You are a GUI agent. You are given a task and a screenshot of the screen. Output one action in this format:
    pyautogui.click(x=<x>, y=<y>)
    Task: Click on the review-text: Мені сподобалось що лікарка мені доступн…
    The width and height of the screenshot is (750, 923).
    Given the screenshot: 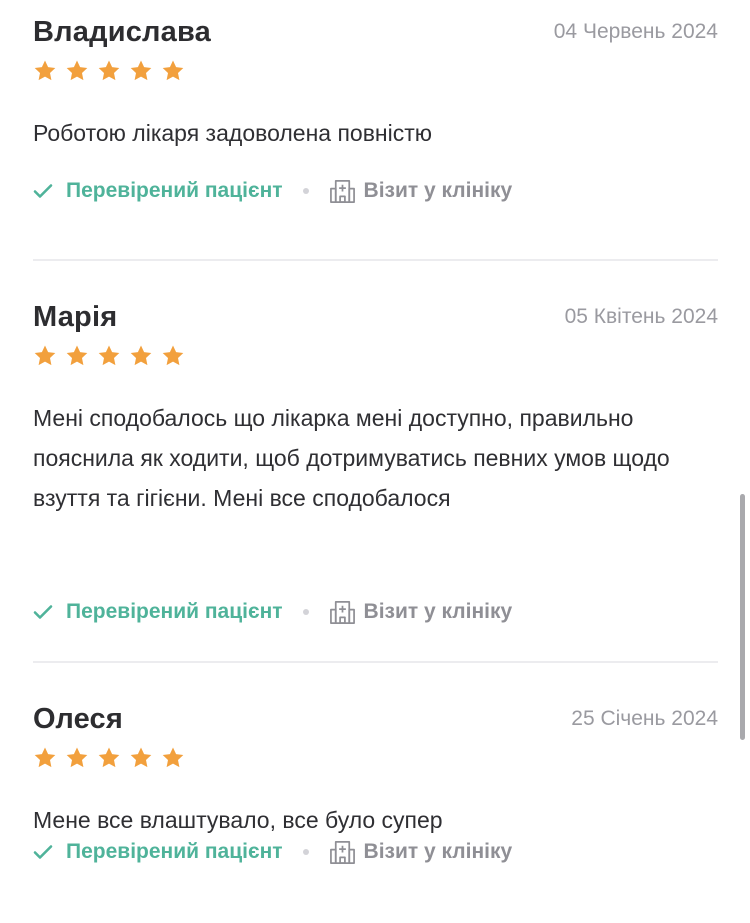 What is the action you would take?
    pyautogui.click(x=351, y=458)
    